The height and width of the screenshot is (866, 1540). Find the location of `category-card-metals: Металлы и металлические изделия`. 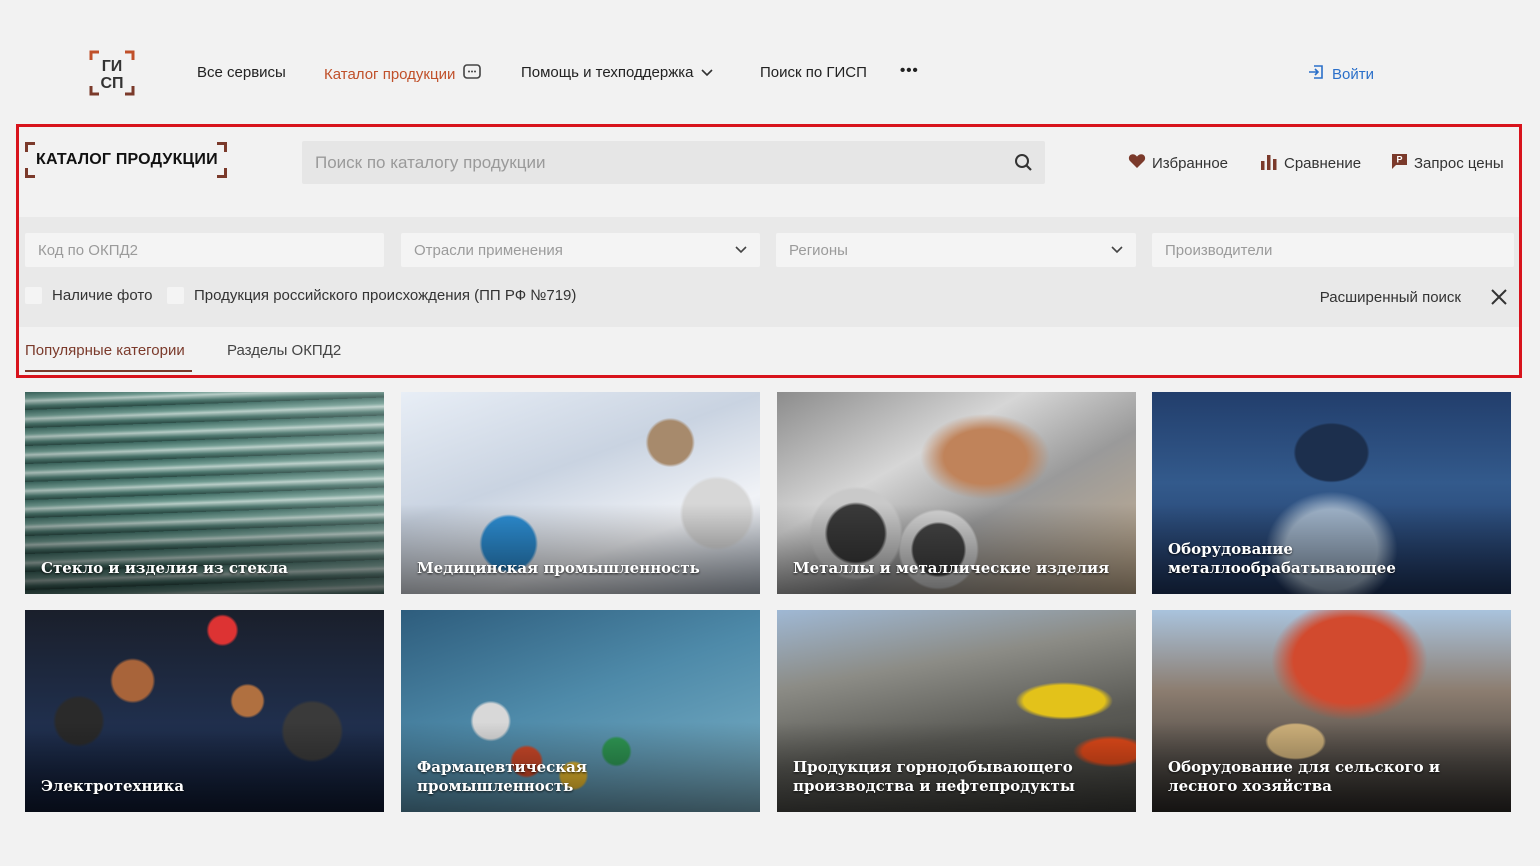

category-card-metals: Металлы и металлические изделия is located at coordinates (956, 493).